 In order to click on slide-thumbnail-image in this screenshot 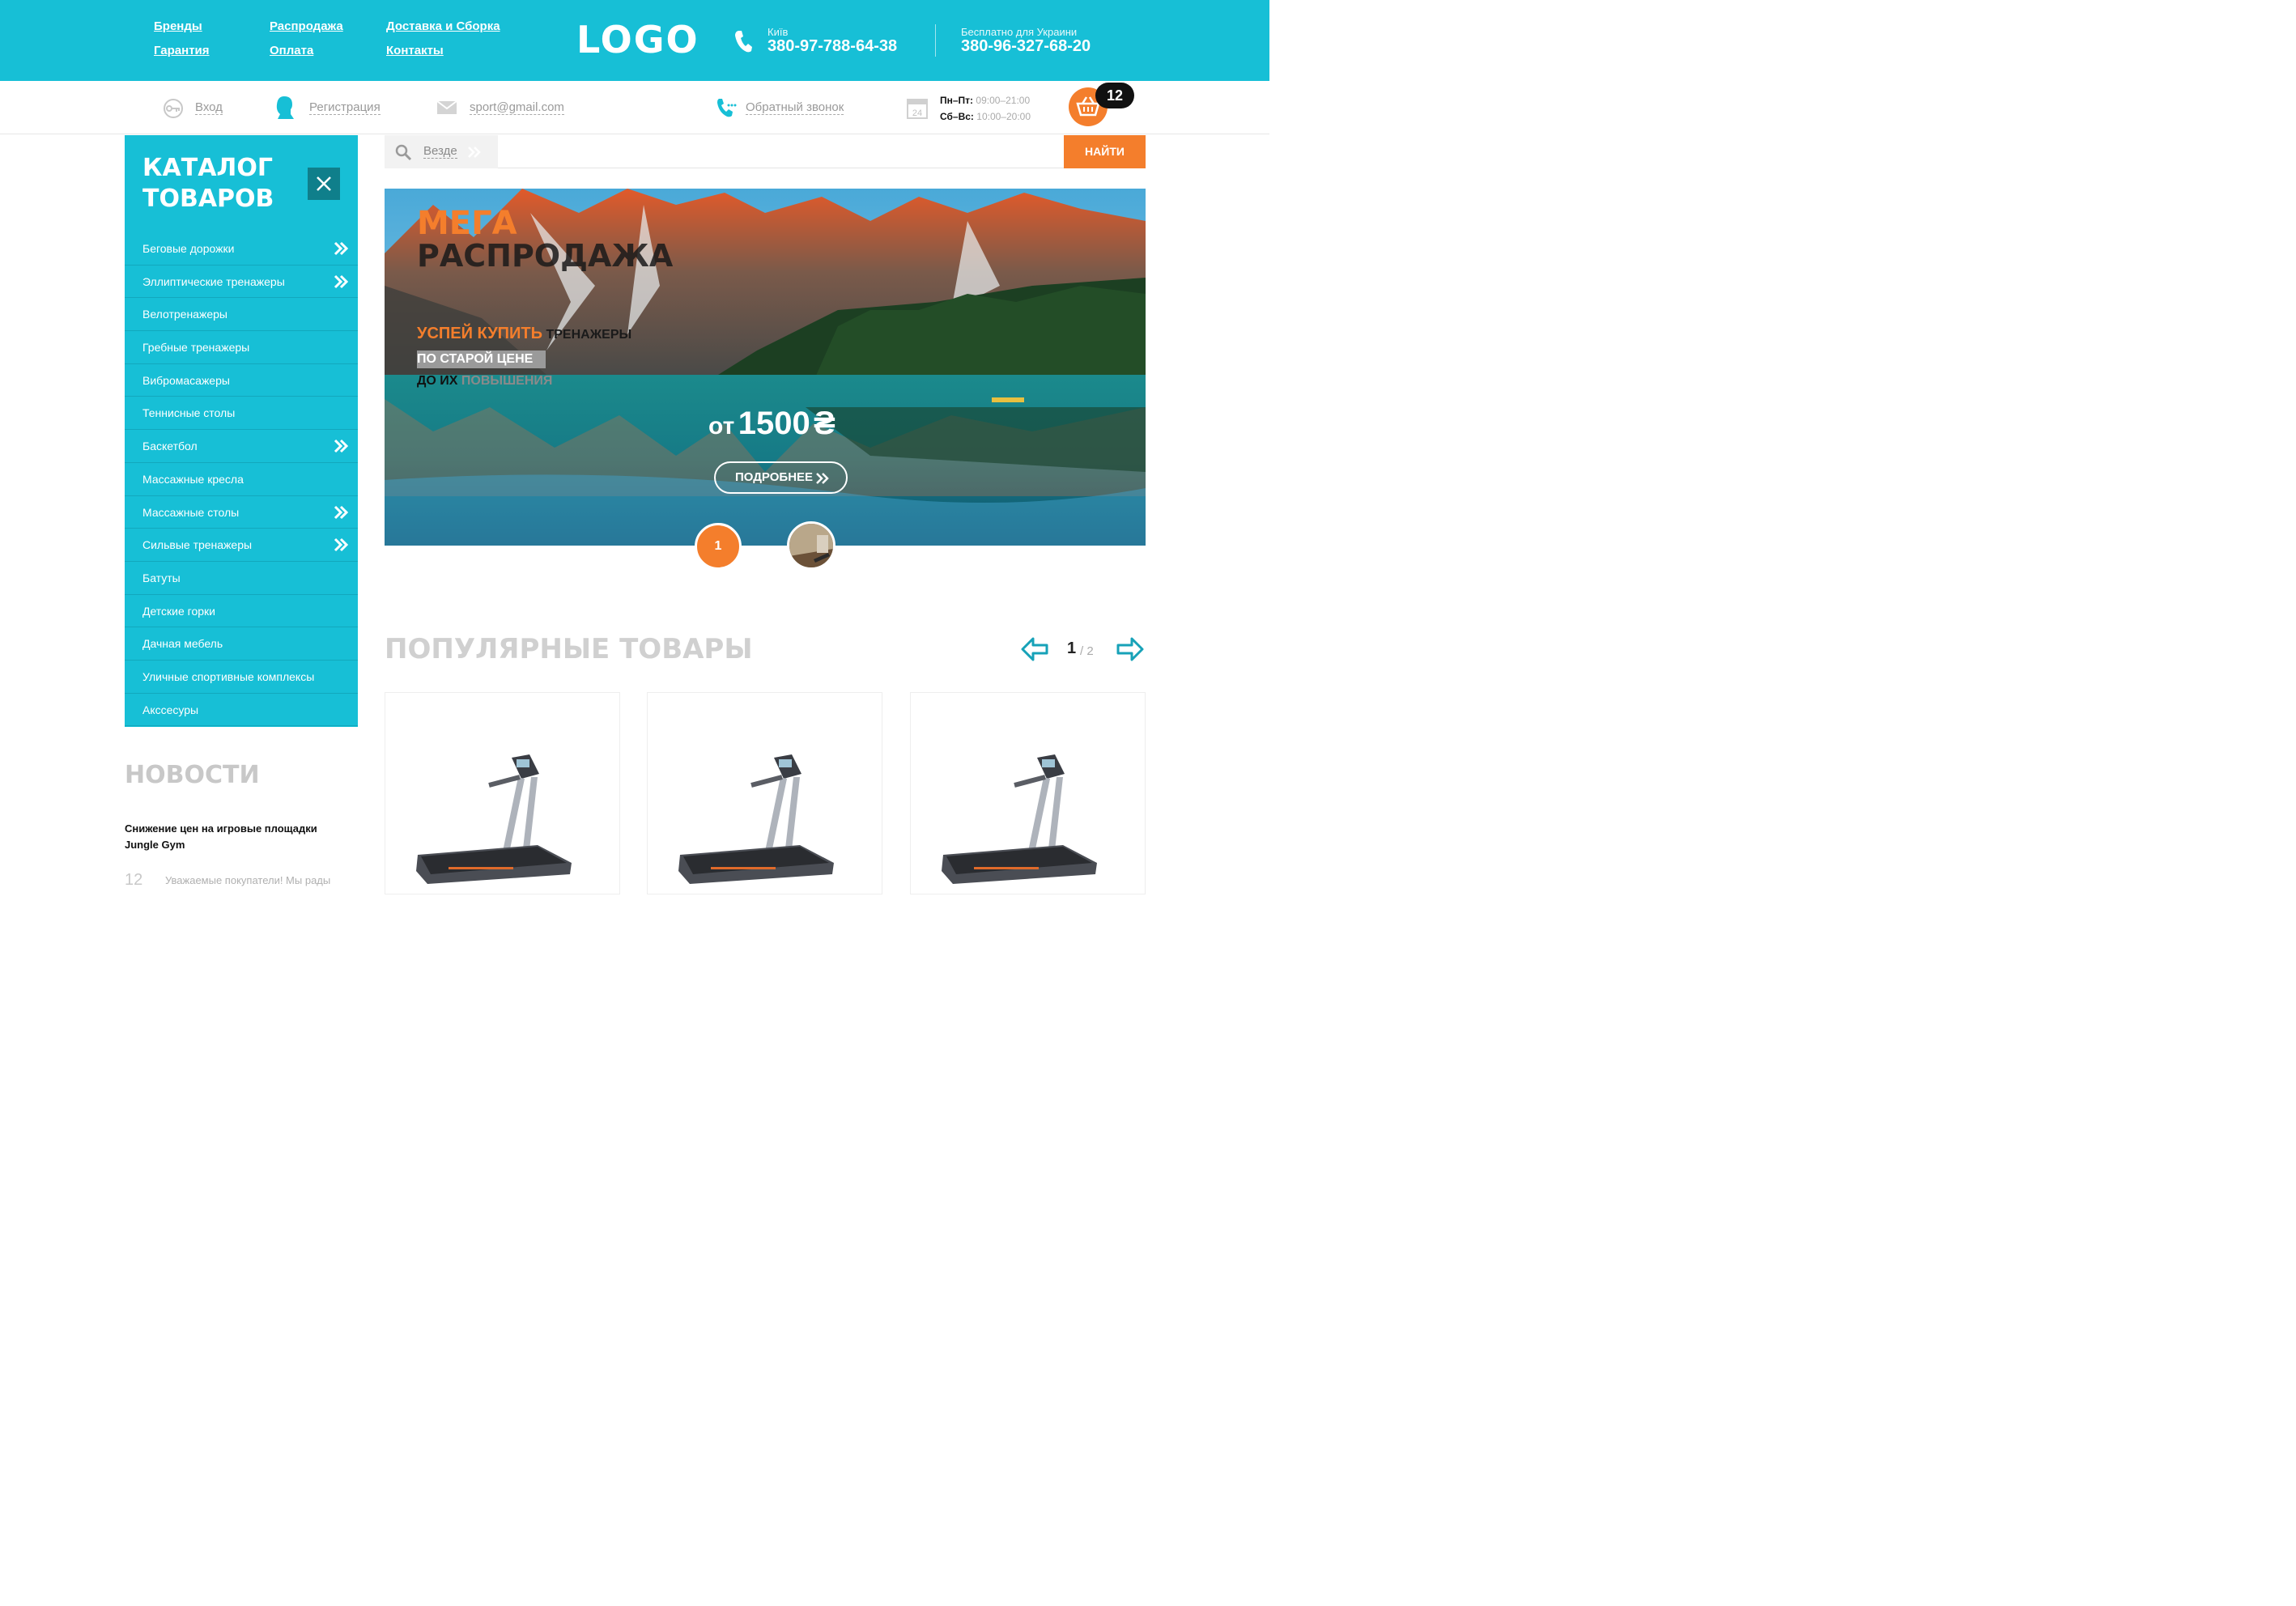, I will do `click(811, 545)`.